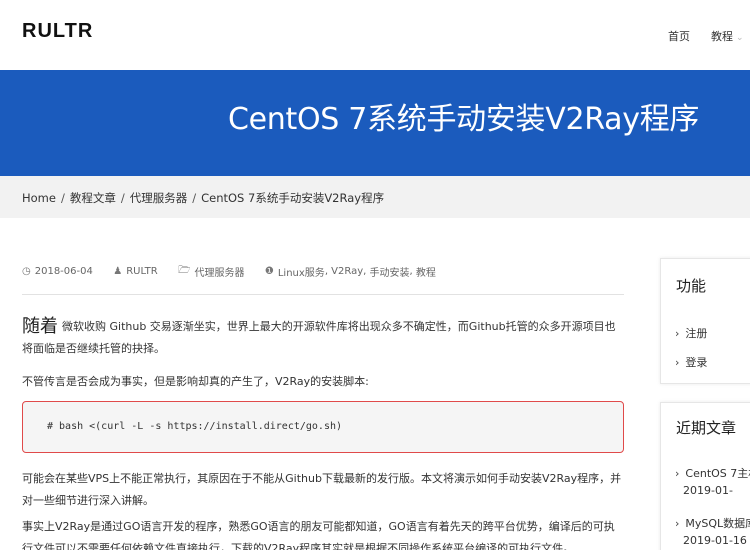 The height and width of the screenshot is (550, 750). What do you see at coordinates (717, 523) in the screenshot?
I see `recent-post-title: MySQL数据库` at bounding box center [717, 523].